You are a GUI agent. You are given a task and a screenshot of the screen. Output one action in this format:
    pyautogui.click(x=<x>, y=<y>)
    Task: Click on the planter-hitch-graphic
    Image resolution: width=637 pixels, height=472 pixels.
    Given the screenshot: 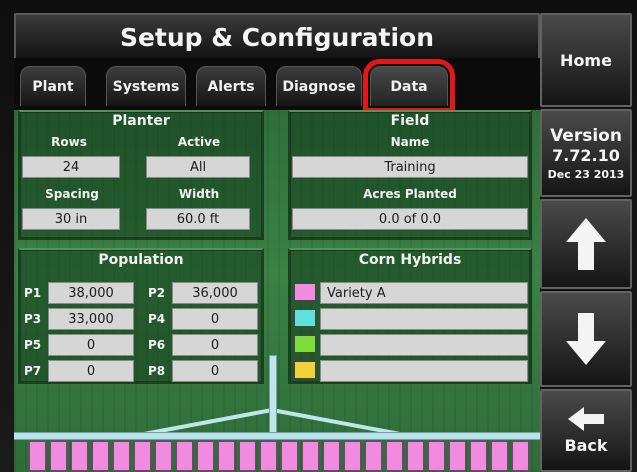 What is the action you would take?
    pyautogui.click(x=272, y=422)
    